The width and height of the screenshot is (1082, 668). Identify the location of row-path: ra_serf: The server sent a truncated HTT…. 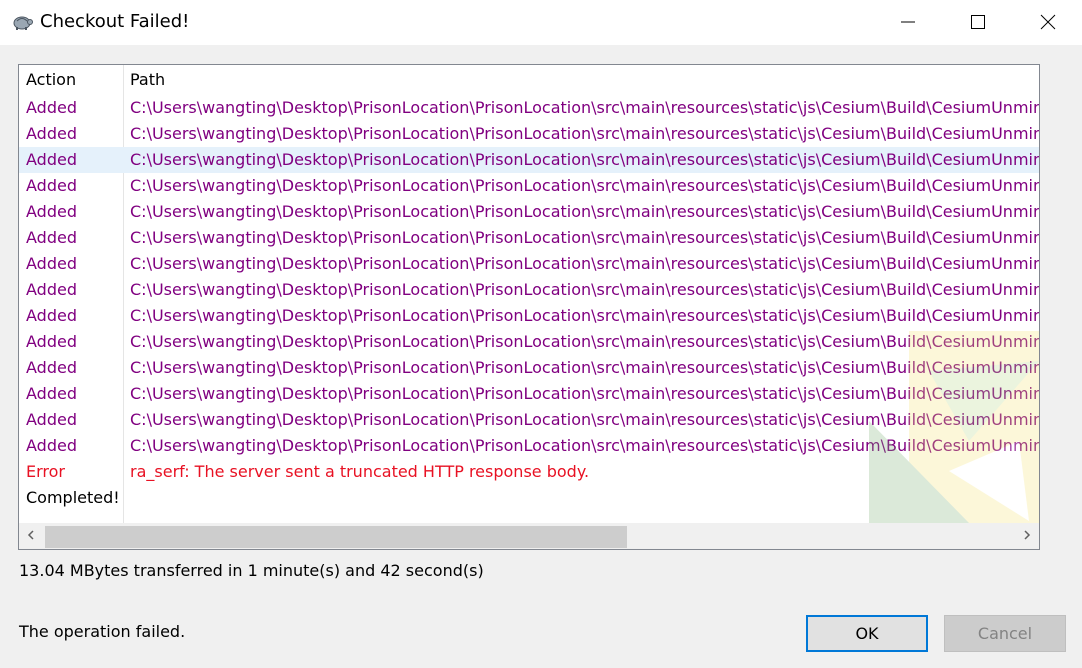
(360, 471).